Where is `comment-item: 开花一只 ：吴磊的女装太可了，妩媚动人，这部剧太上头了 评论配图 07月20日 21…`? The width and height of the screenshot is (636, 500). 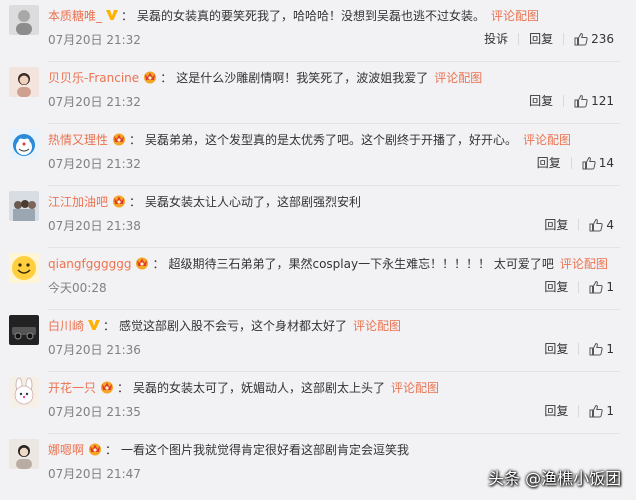 comment-item: 开花一只 ：吴磊的女装太可了，妩媚动人，这部剧太上头了 评论配图 07月20日 21… is located at coordinates (318, 403).